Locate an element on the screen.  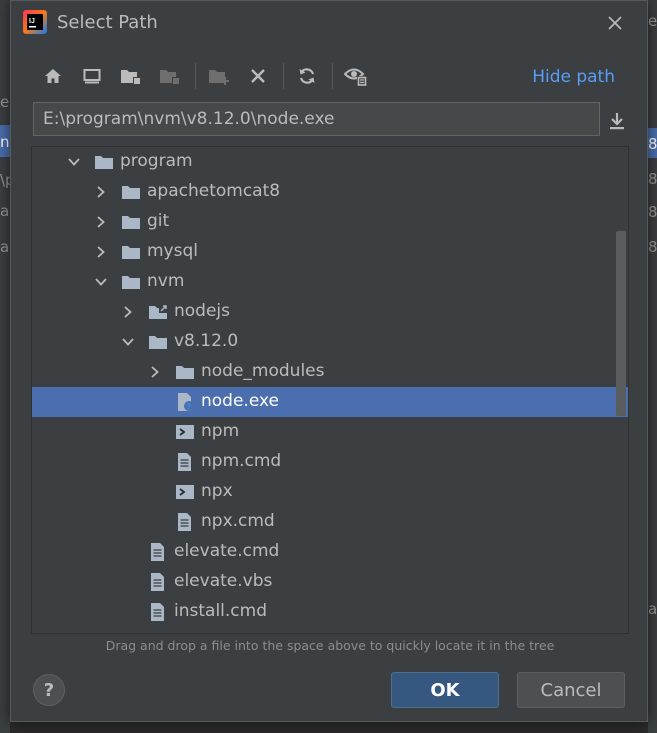
module-directory-button is located at coordinates (170, 76).